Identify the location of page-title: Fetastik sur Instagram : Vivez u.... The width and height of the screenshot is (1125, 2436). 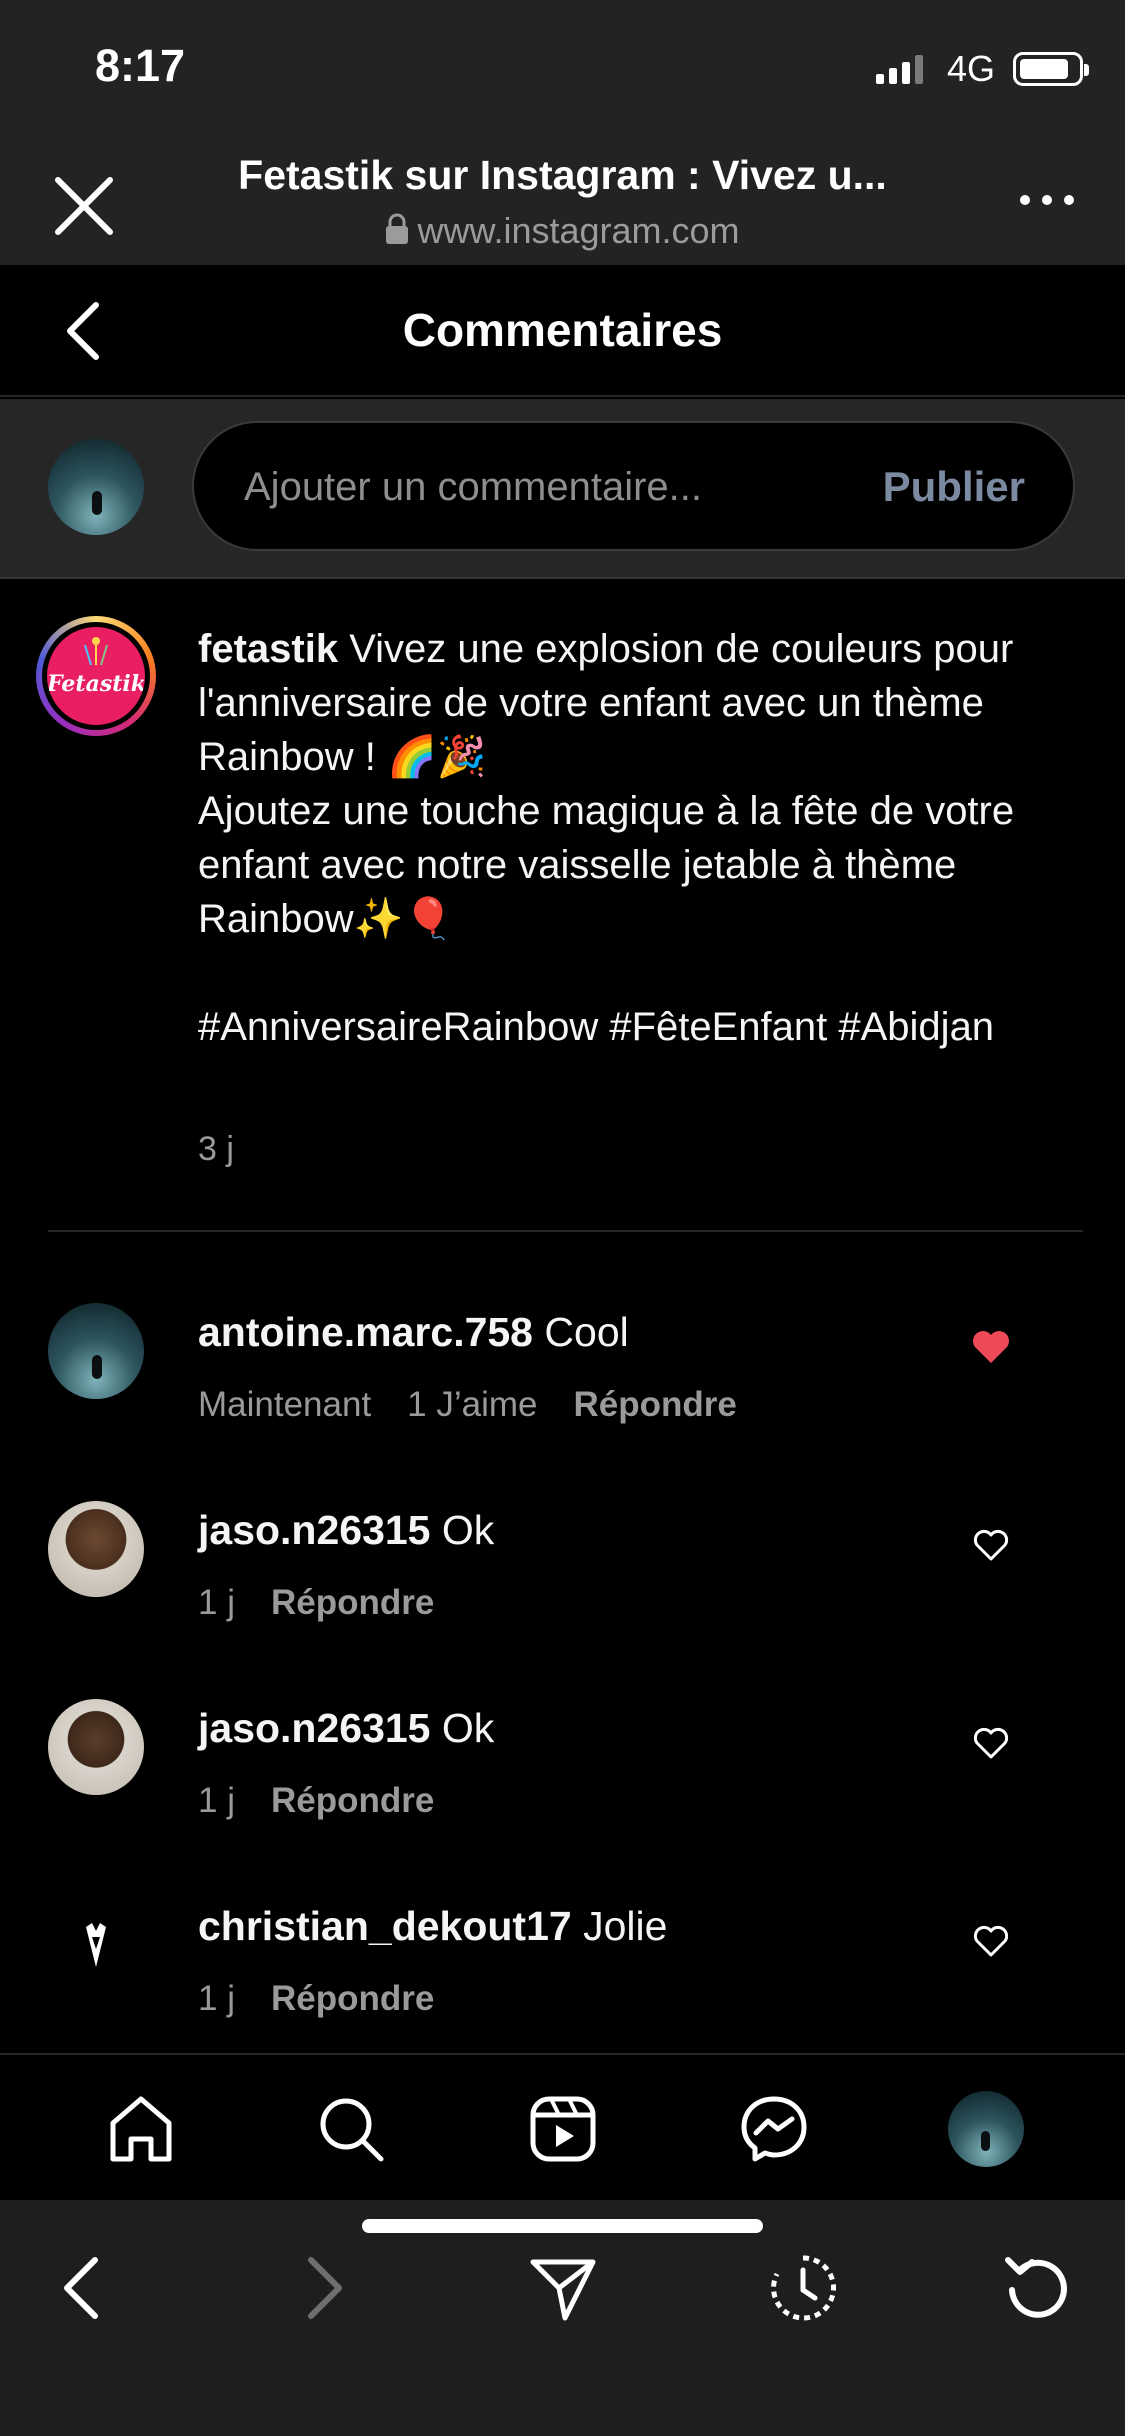
(562, 175).